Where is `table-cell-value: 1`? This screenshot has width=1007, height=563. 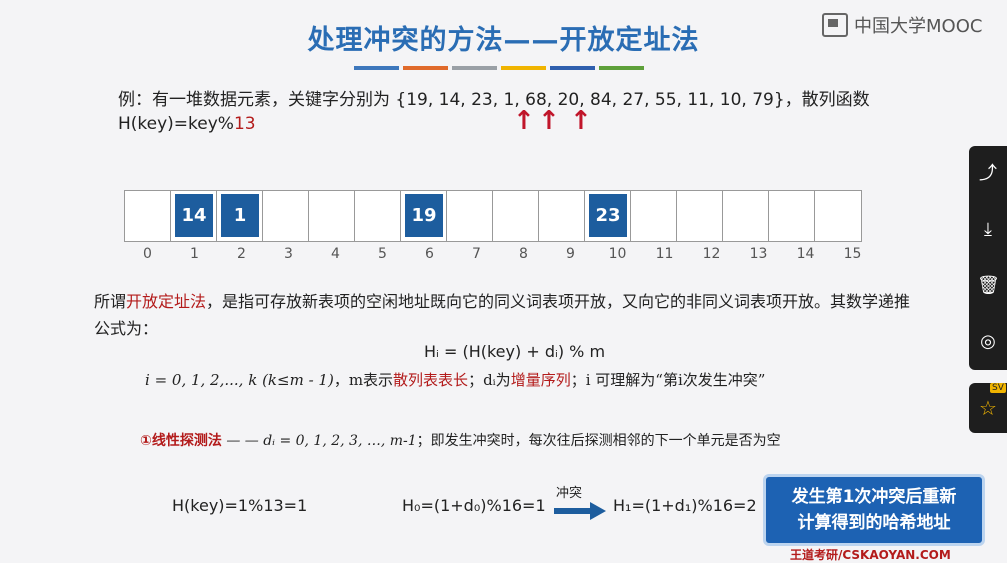 table-cell-value: 1 is located at coordinates (240, 215).